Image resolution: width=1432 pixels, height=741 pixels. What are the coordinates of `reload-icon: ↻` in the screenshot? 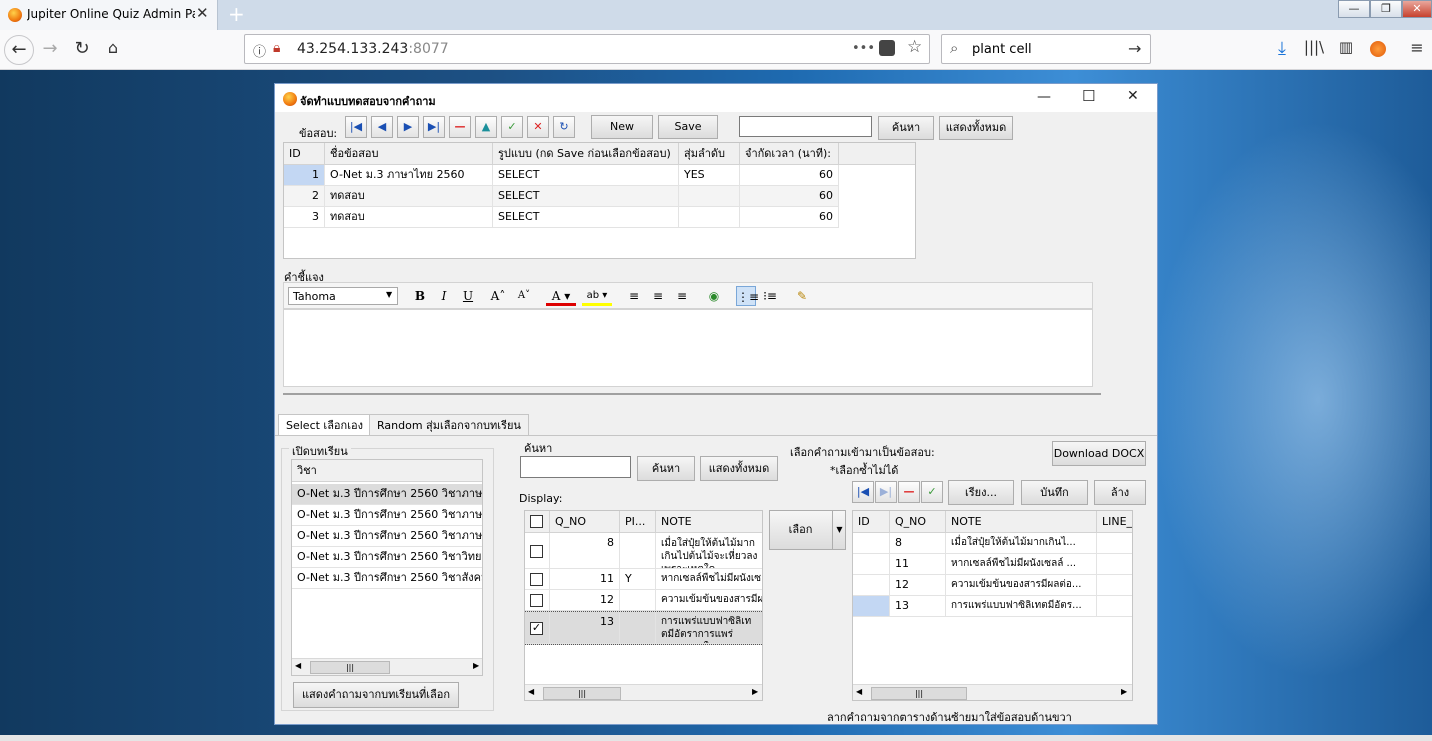 It's located at (82, 48).